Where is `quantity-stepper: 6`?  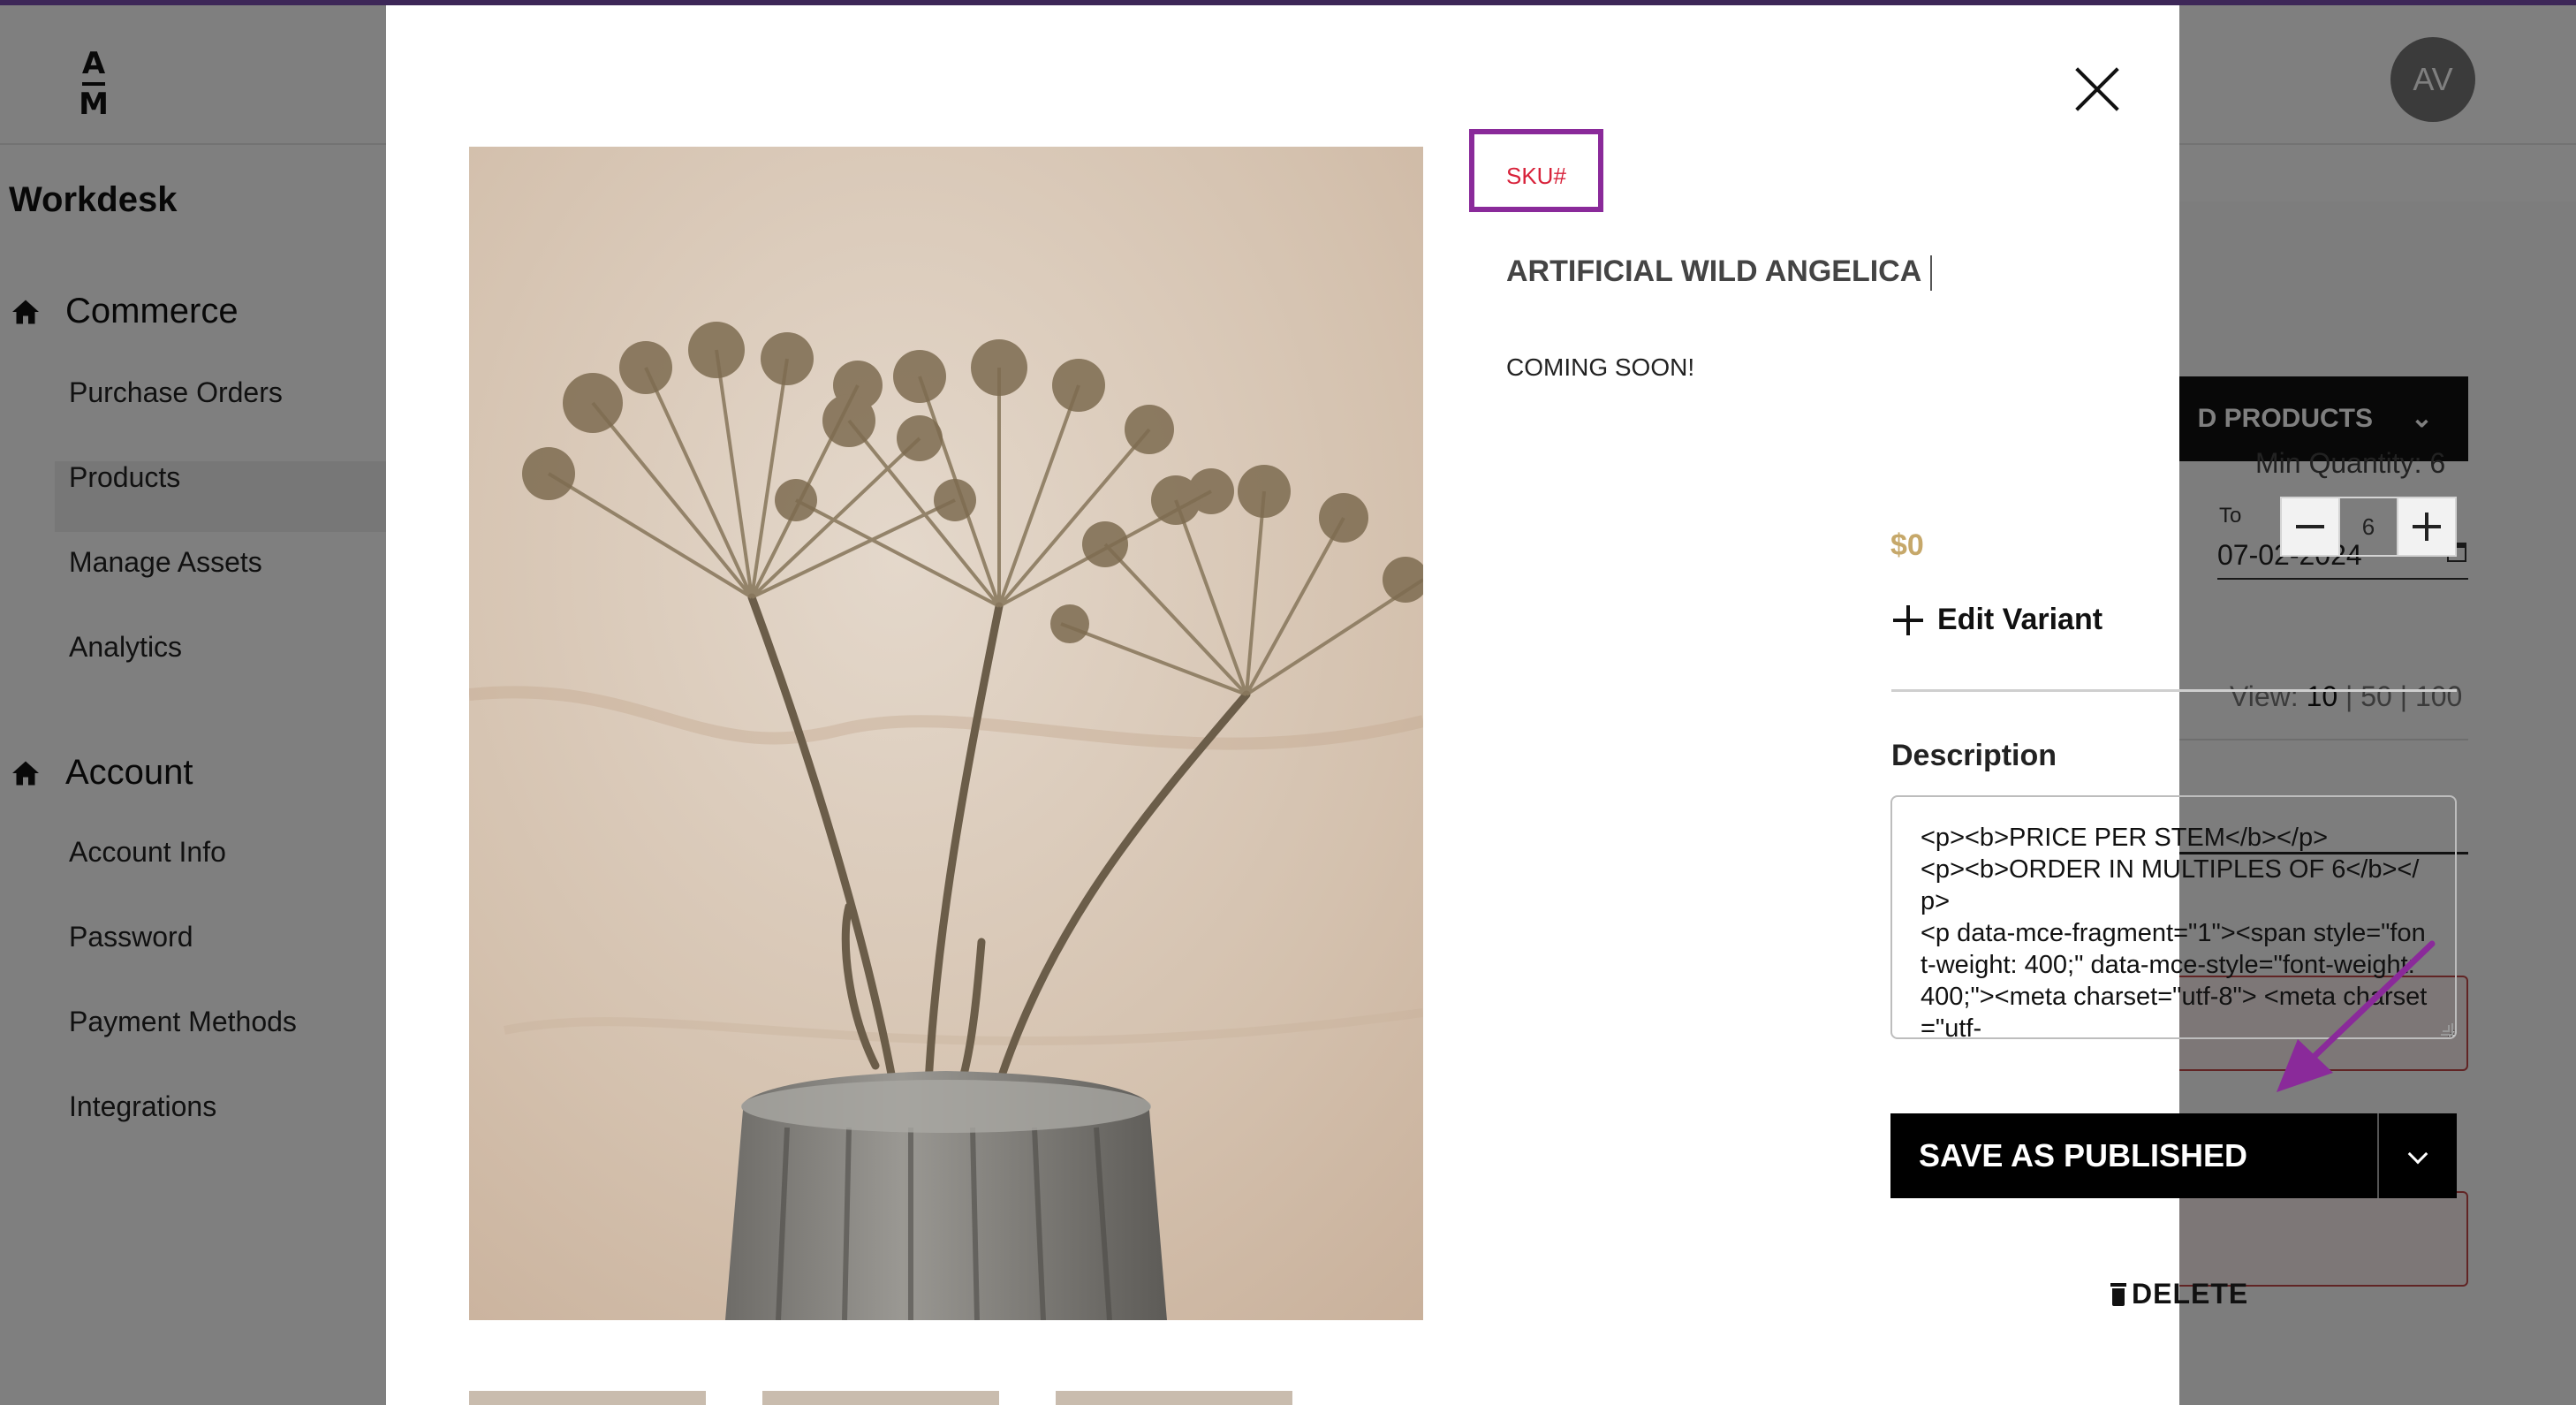 quantity-stepper: 6 is located at coordinates (2368, 527).